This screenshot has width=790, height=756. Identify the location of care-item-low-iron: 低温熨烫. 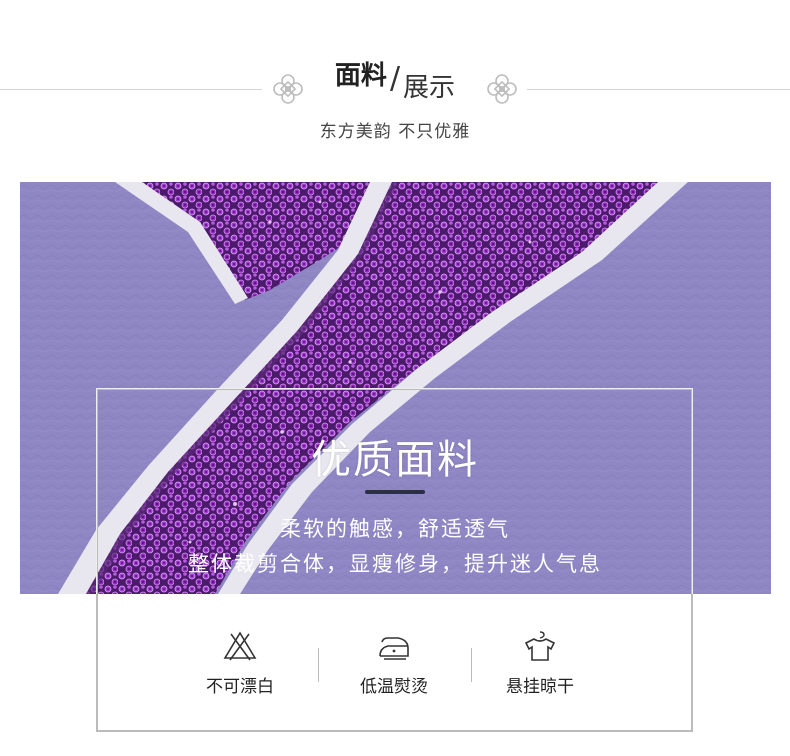
(394, 663).